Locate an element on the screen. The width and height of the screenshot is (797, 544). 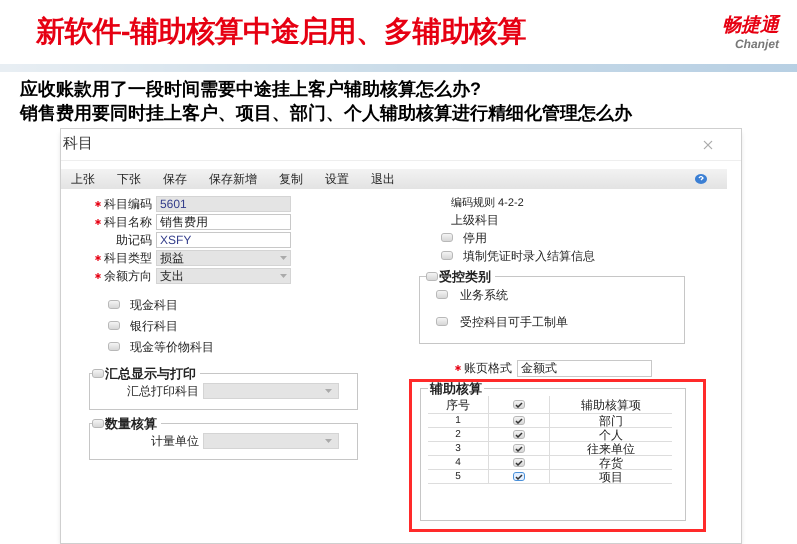
table-cell-text: 项目 is located at coordinates (611, 476).